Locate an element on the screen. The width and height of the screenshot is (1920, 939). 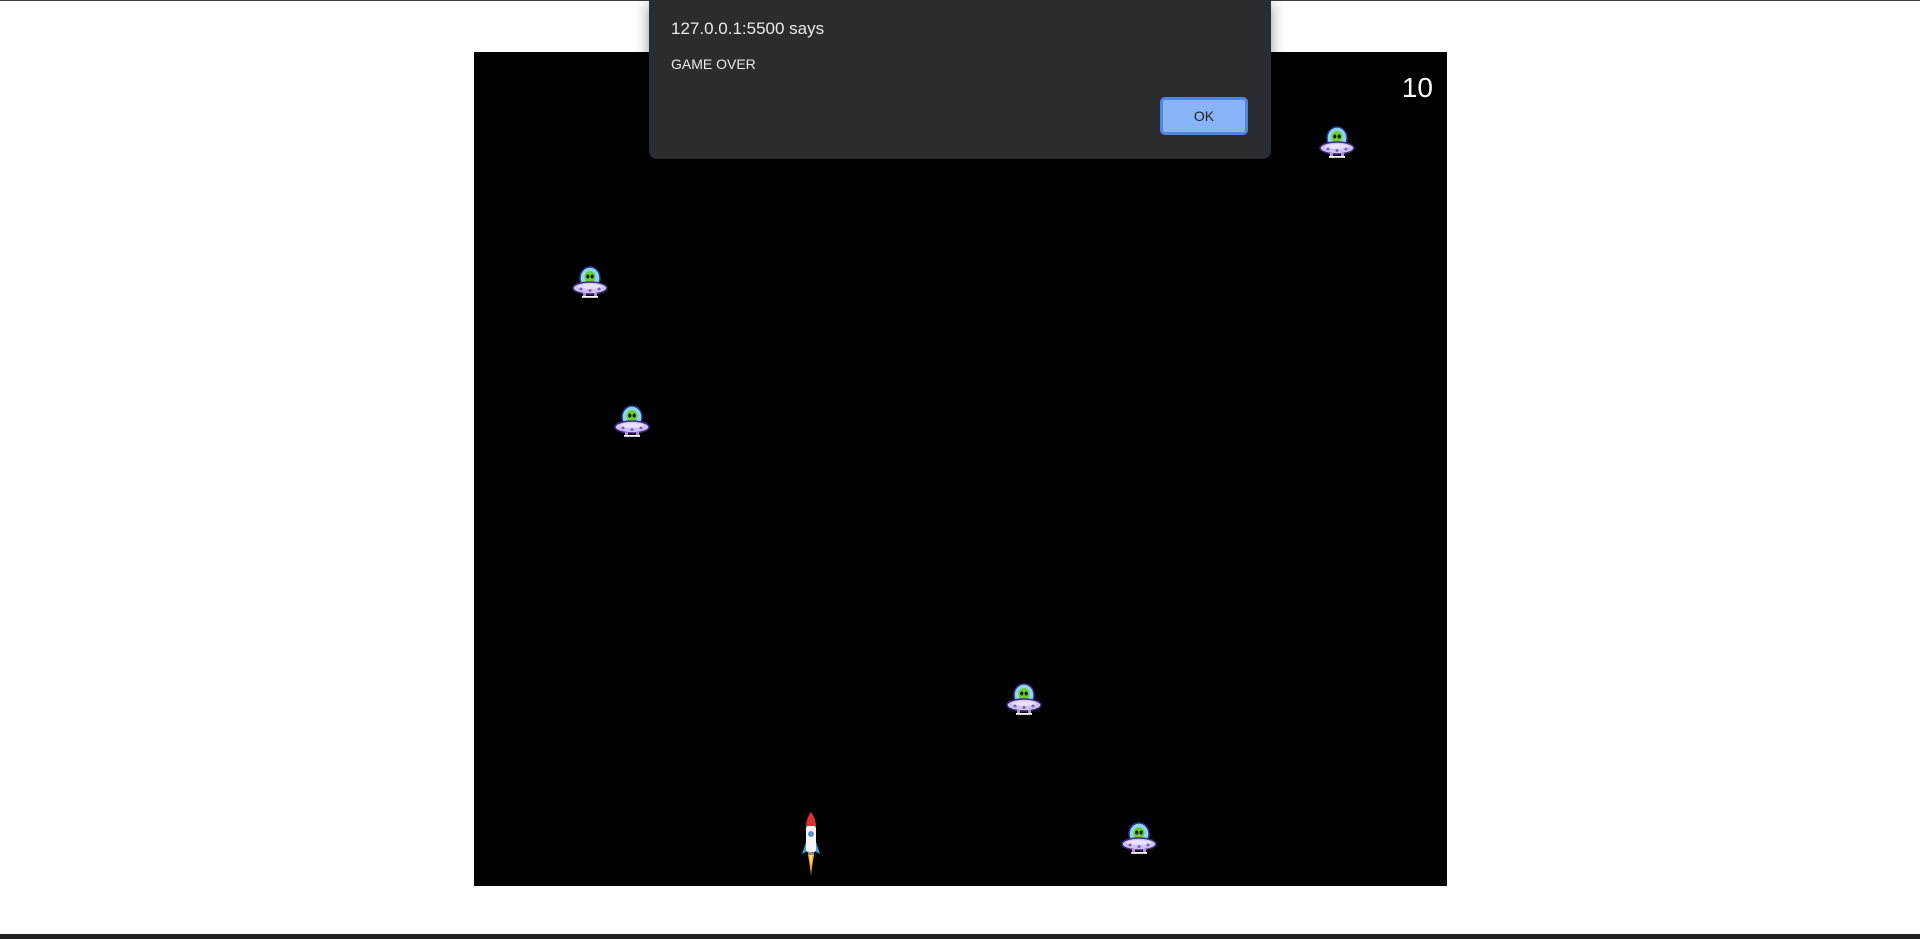
alert-dialog: 127.0.0.1:5500 says GAME OVER OK is located at coordinates (960, 79).